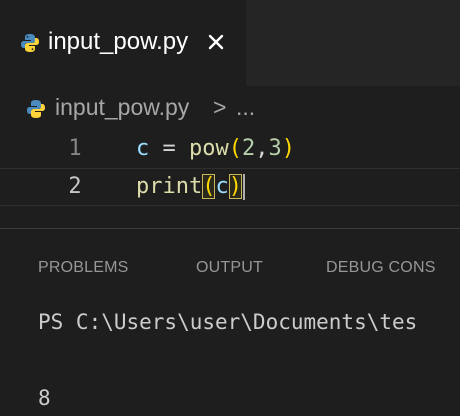  I want to click on token-function: pow, so click(209, 148).